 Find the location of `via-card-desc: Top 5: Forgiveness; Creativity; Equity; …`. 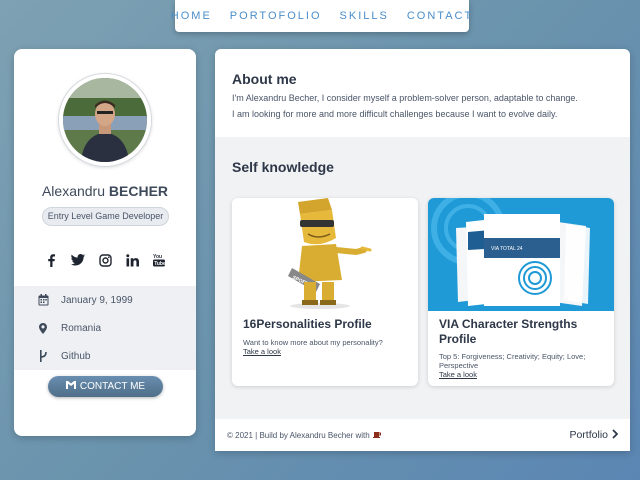

via-card-desc: Top 5: Forgiveness; Creativity; Equity; … is located at coordinates (512, 361).